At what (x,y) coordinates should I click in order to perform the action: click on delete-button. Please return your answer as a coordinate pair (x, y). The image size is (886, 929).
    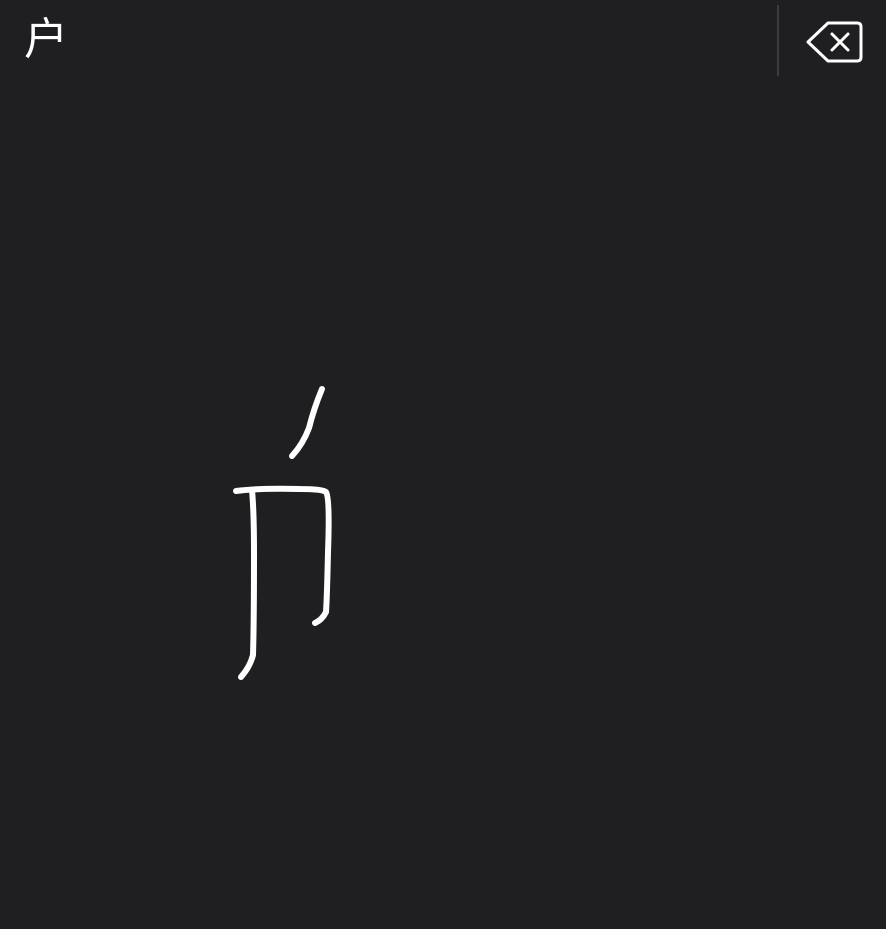
    Looking at the image, I should click on (835, 43).